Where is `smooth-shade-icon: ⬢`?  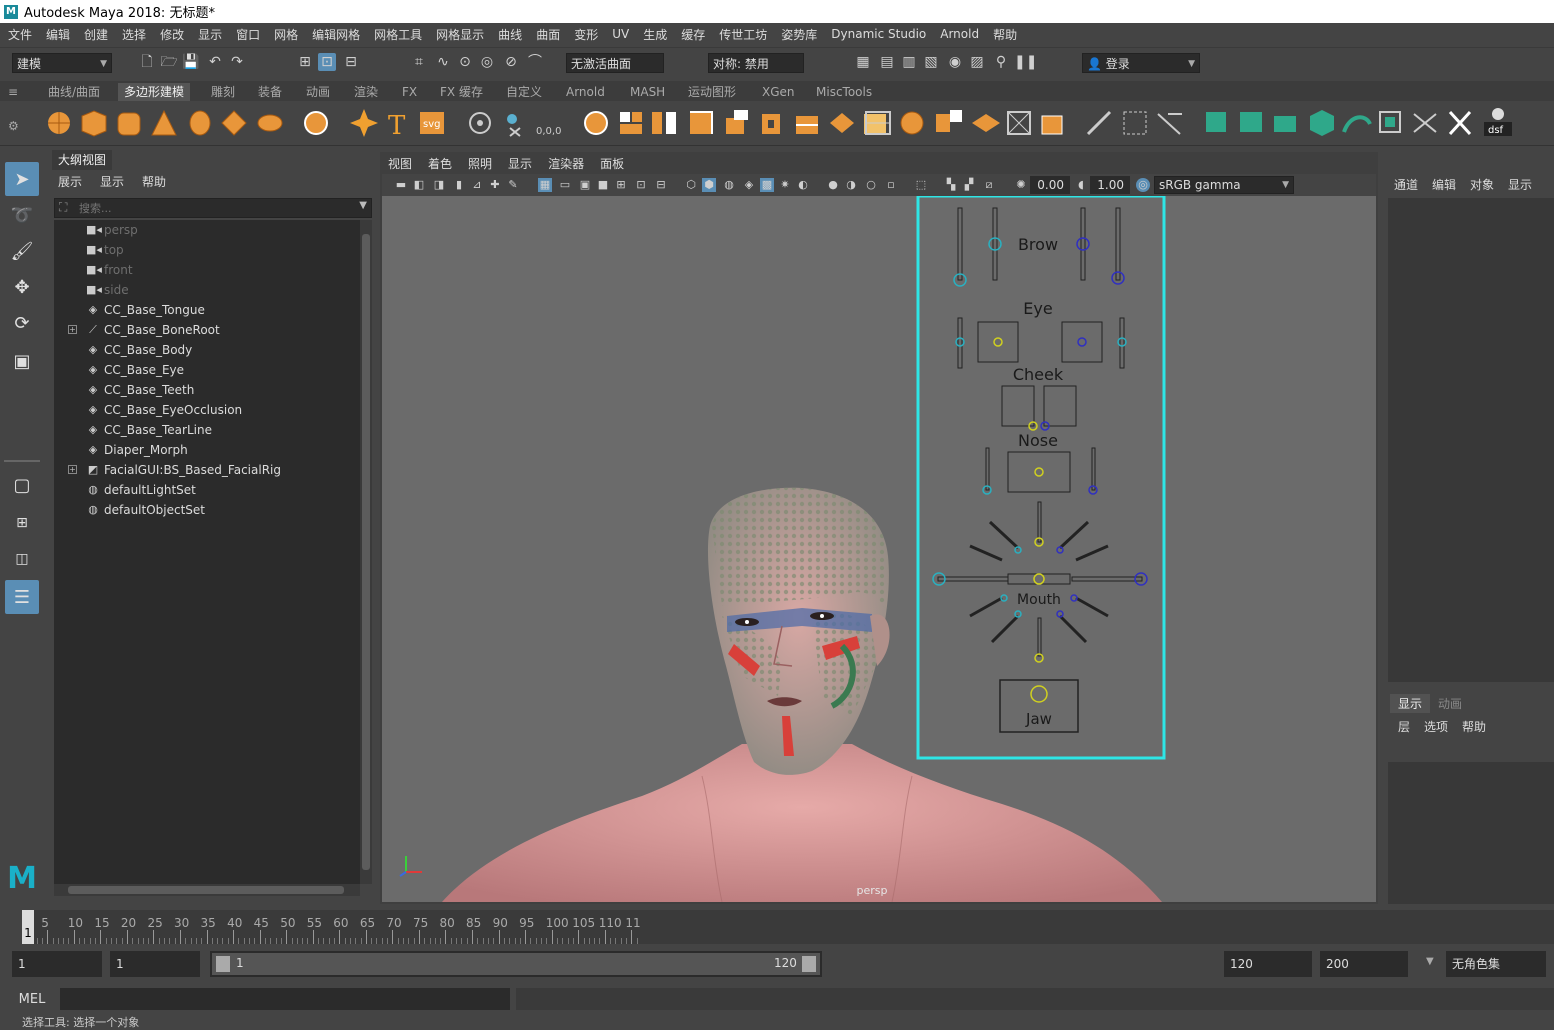
smooth-shade-icon: ⬢ is located at coordinates (709, 185).